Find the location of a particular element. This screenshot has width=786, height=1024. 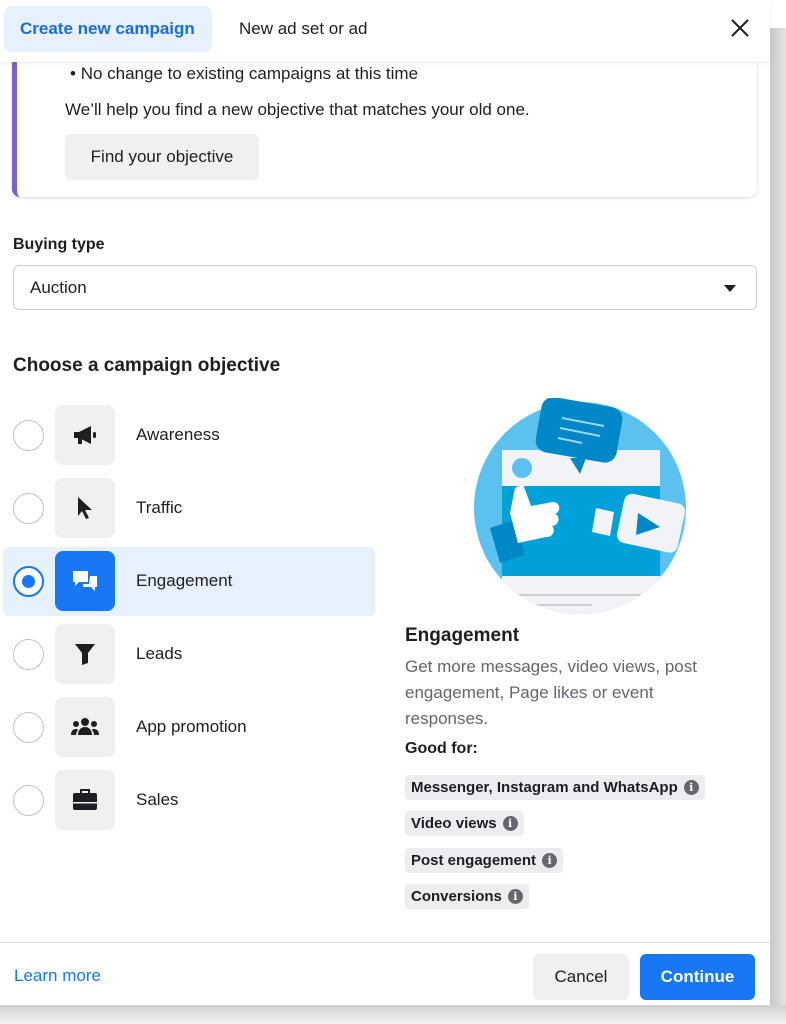

good-for-chip: Video views i is located at coordinates (464, 823).